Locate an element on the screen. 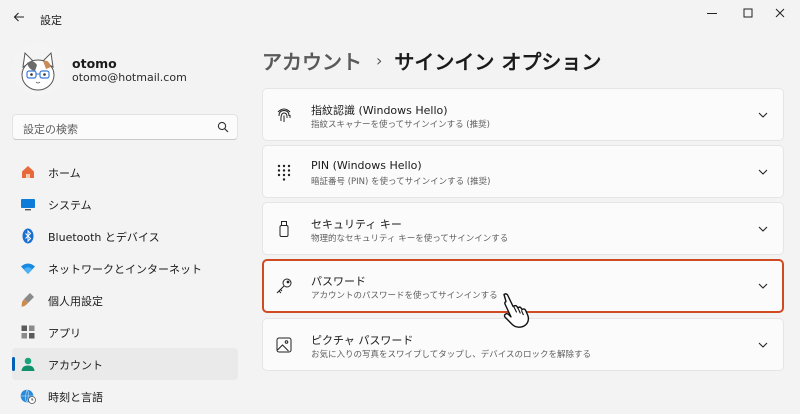  option-description: 暗証番号 (PIN) を使ってサインインする (推奨) is located at coordinates (401, 182).